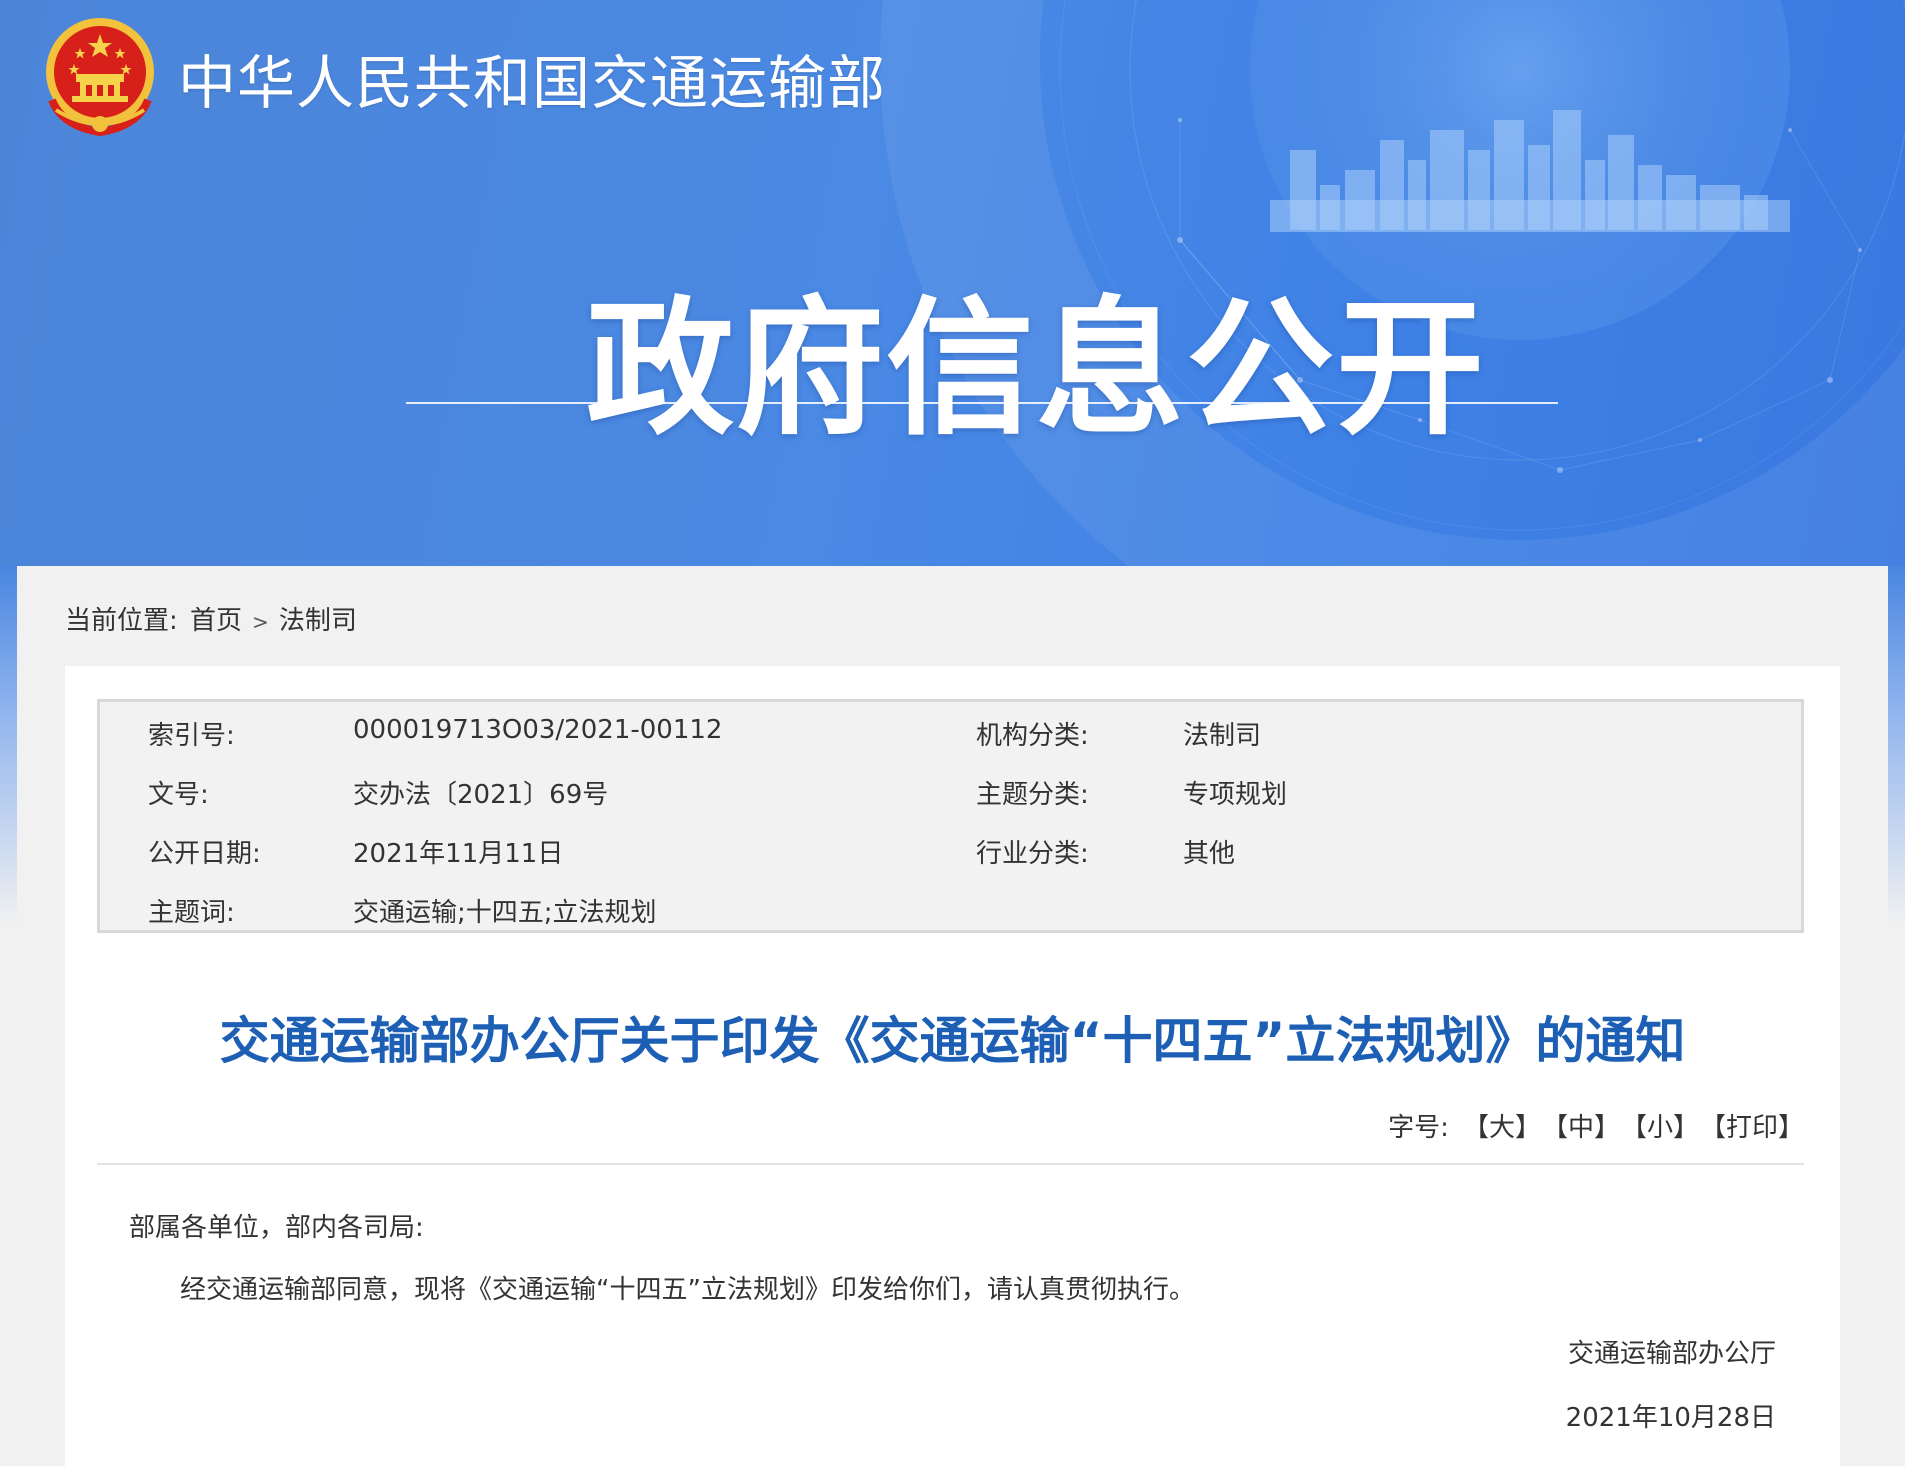 The height and width of the screenshot is (1466, 1905). What do you see at coordinates (1032, 795) in the screenshot?
I see `meta-label-topic: 主题分类:` at bounding box center [1032, 795].